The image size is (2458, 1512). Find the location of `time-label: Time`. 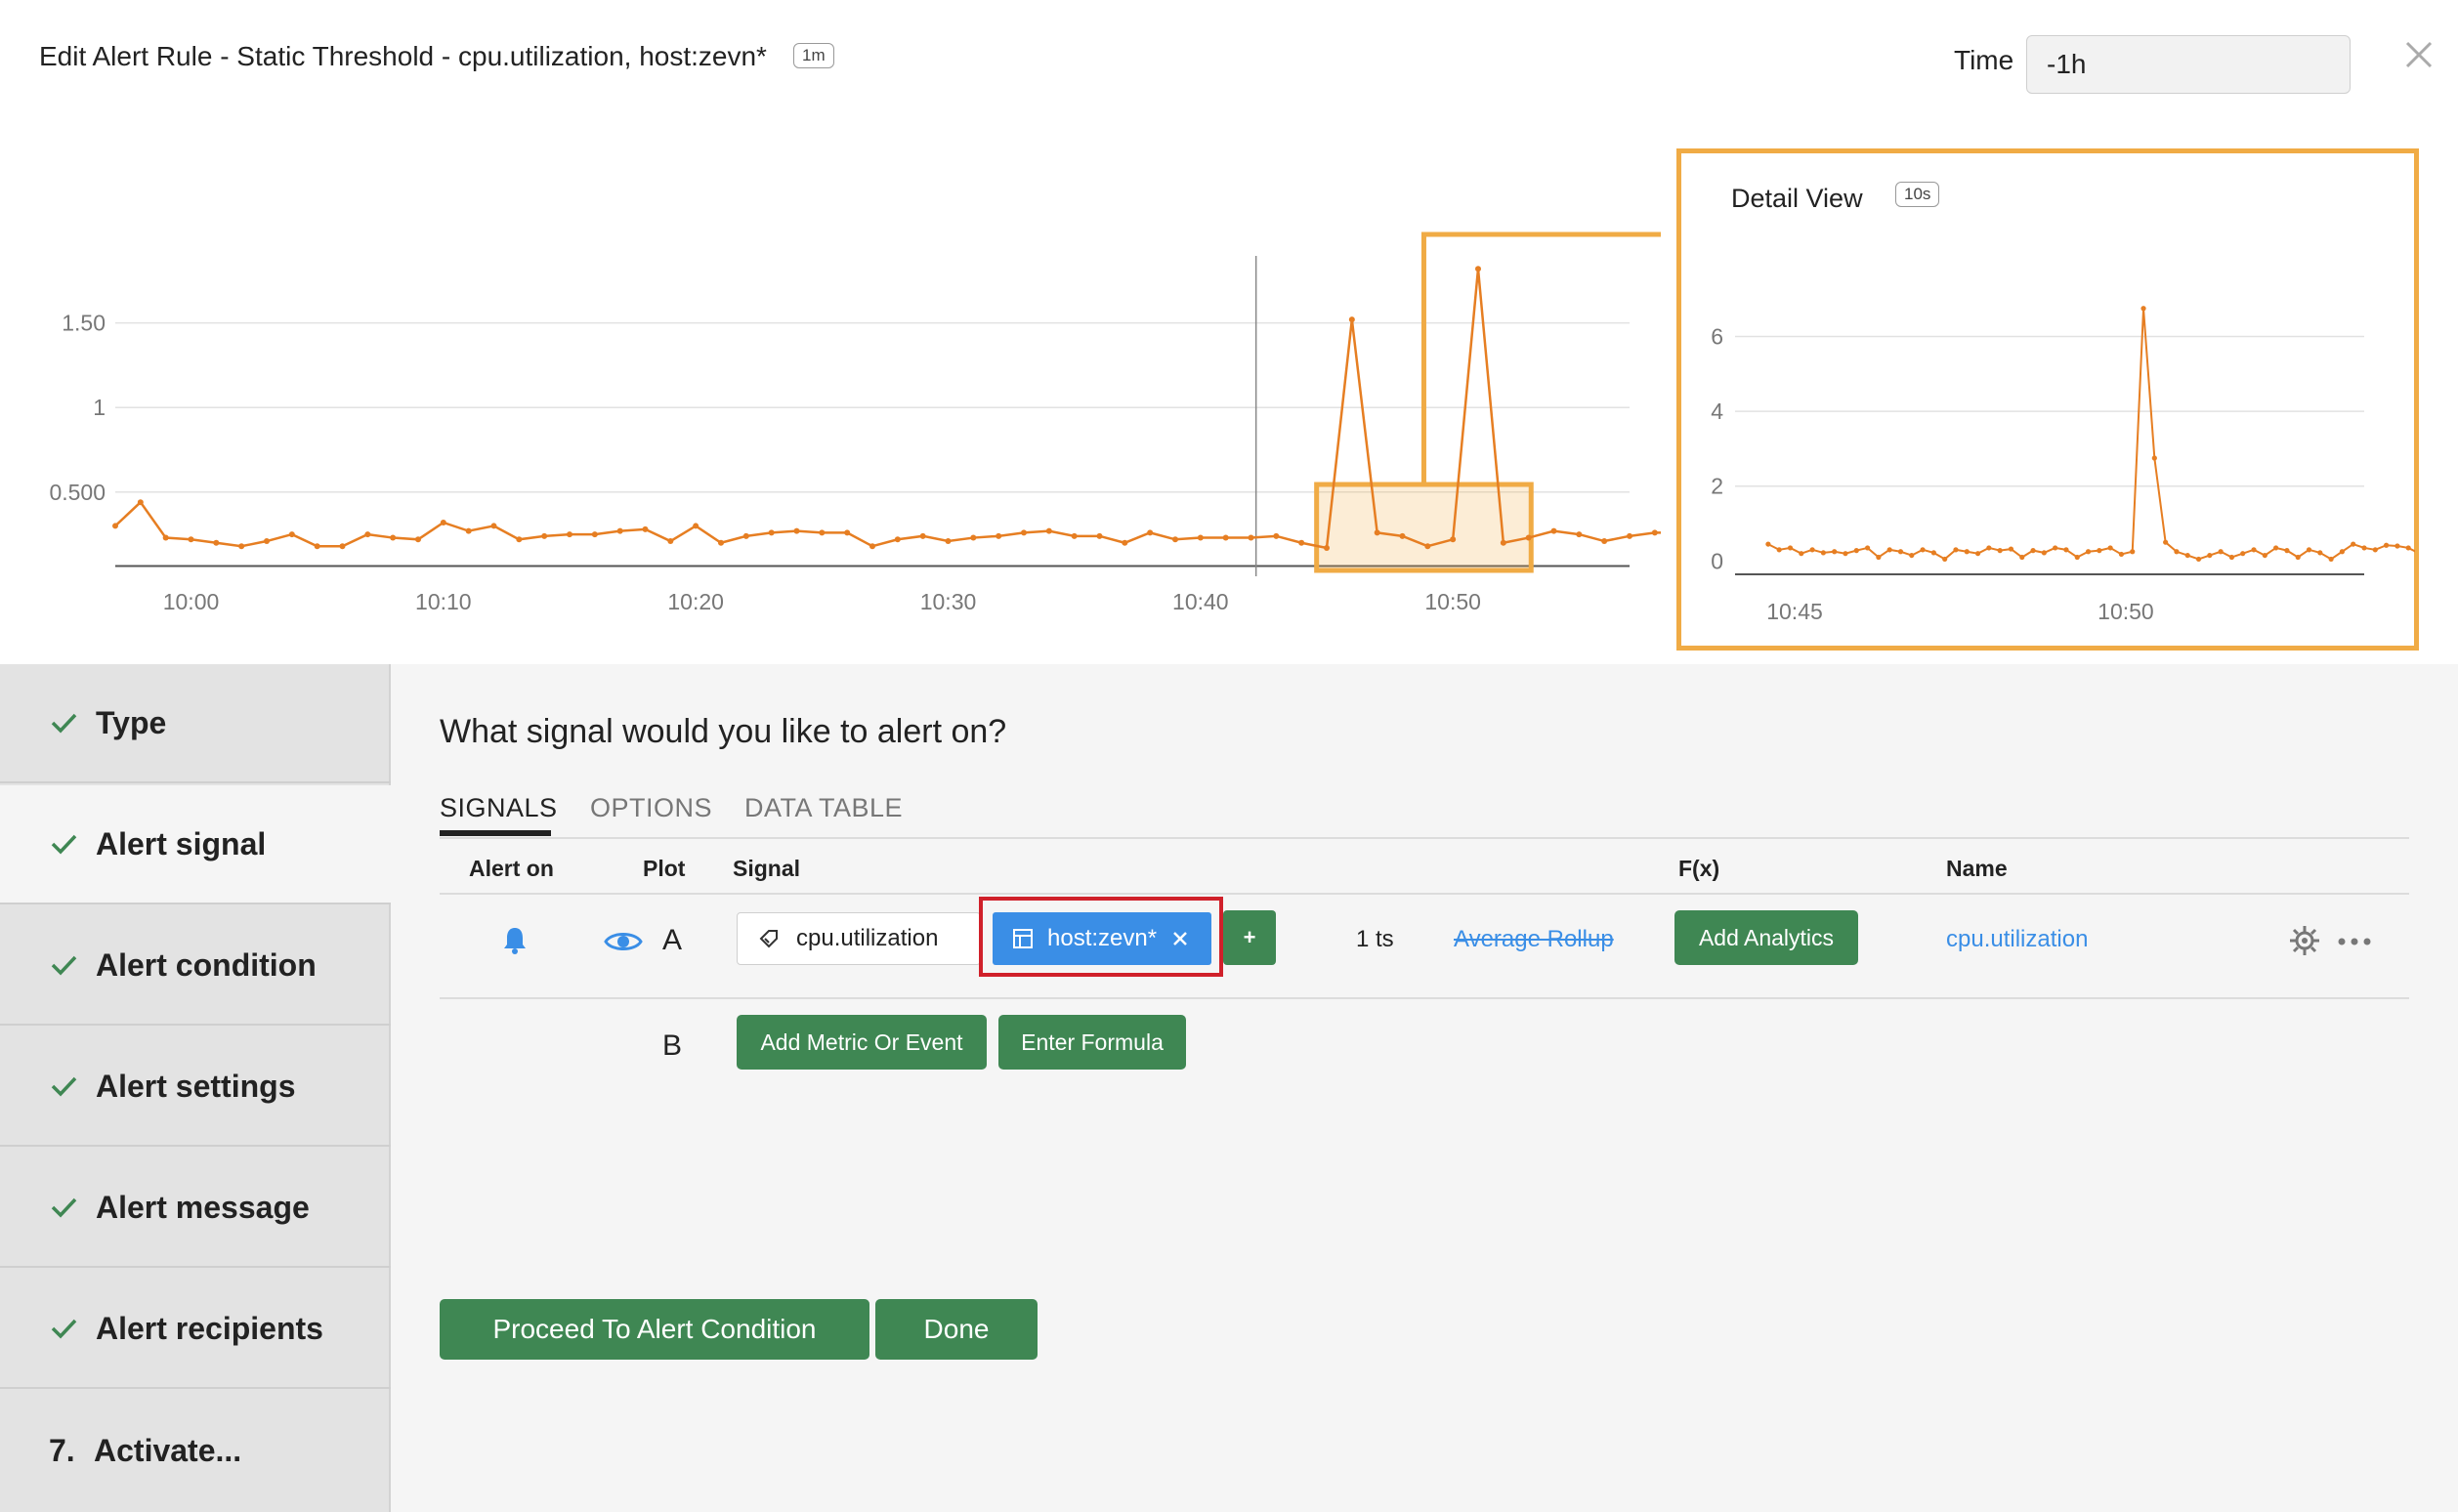

time-label: Time is located at coordinates (1984, 60).